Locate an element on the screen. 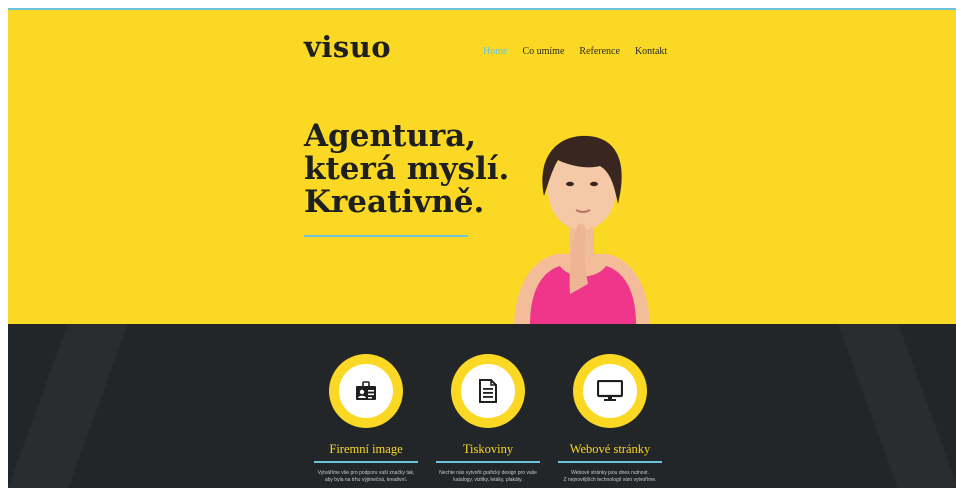 The image size is (956, 488). monitor-icon is located at coordinates (610, 390).